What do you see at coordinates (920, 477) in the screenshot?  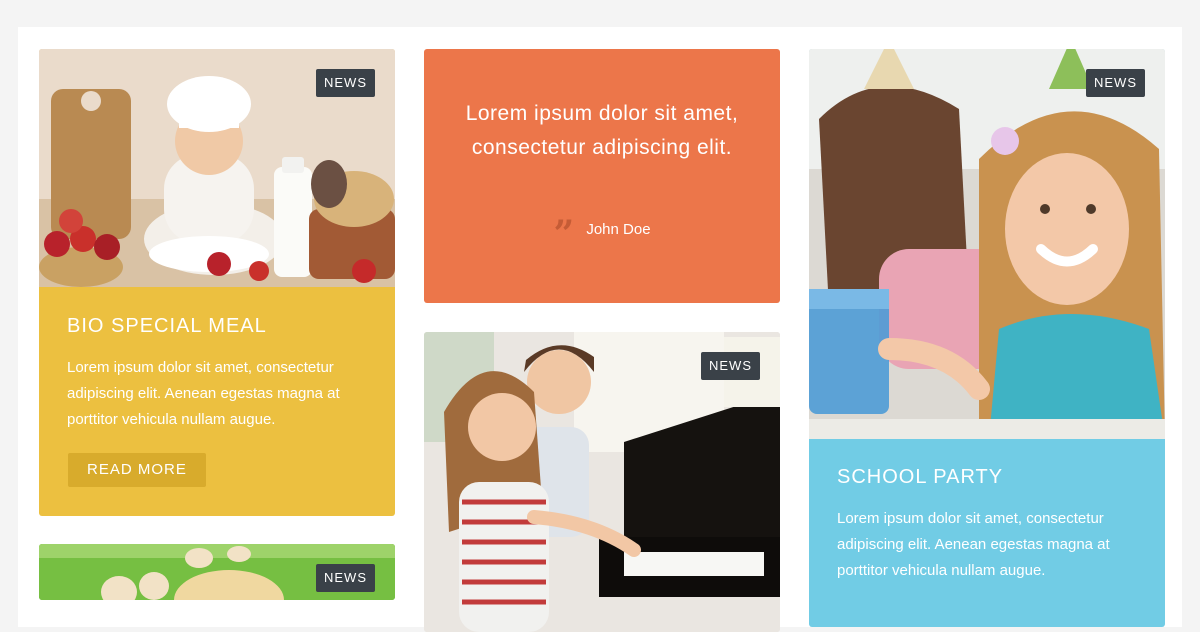 I see `card-title: SCHOOL PARTY` at bounding box center [920, 477].